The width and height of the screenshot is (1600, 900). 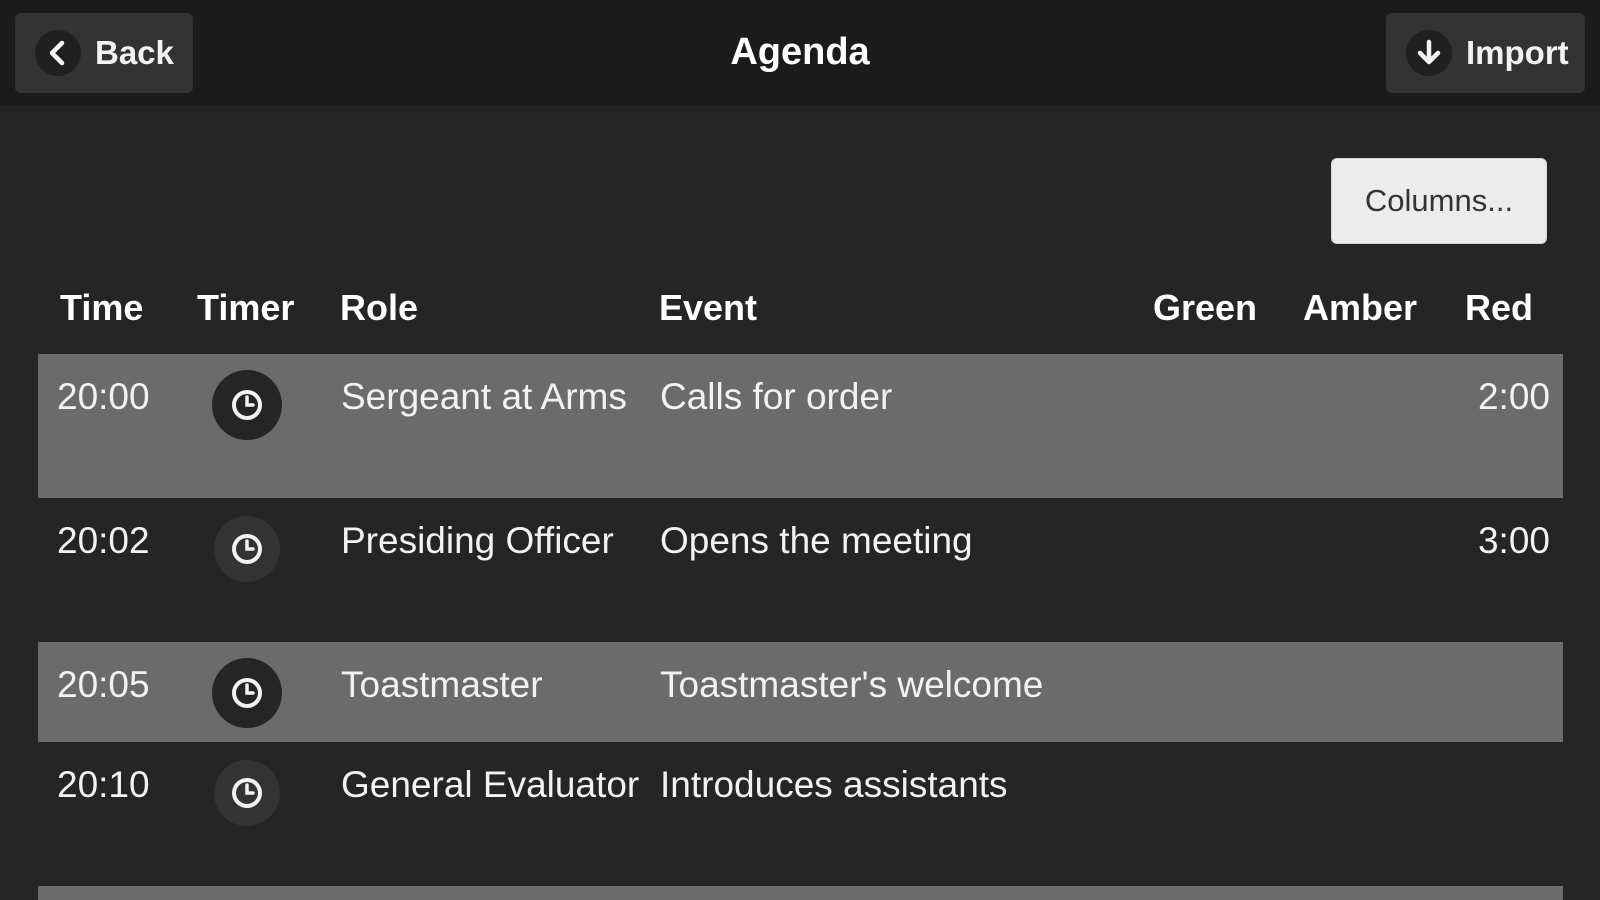 I want to click on row-event: Introduces assistants, so click(x=834, y=784).